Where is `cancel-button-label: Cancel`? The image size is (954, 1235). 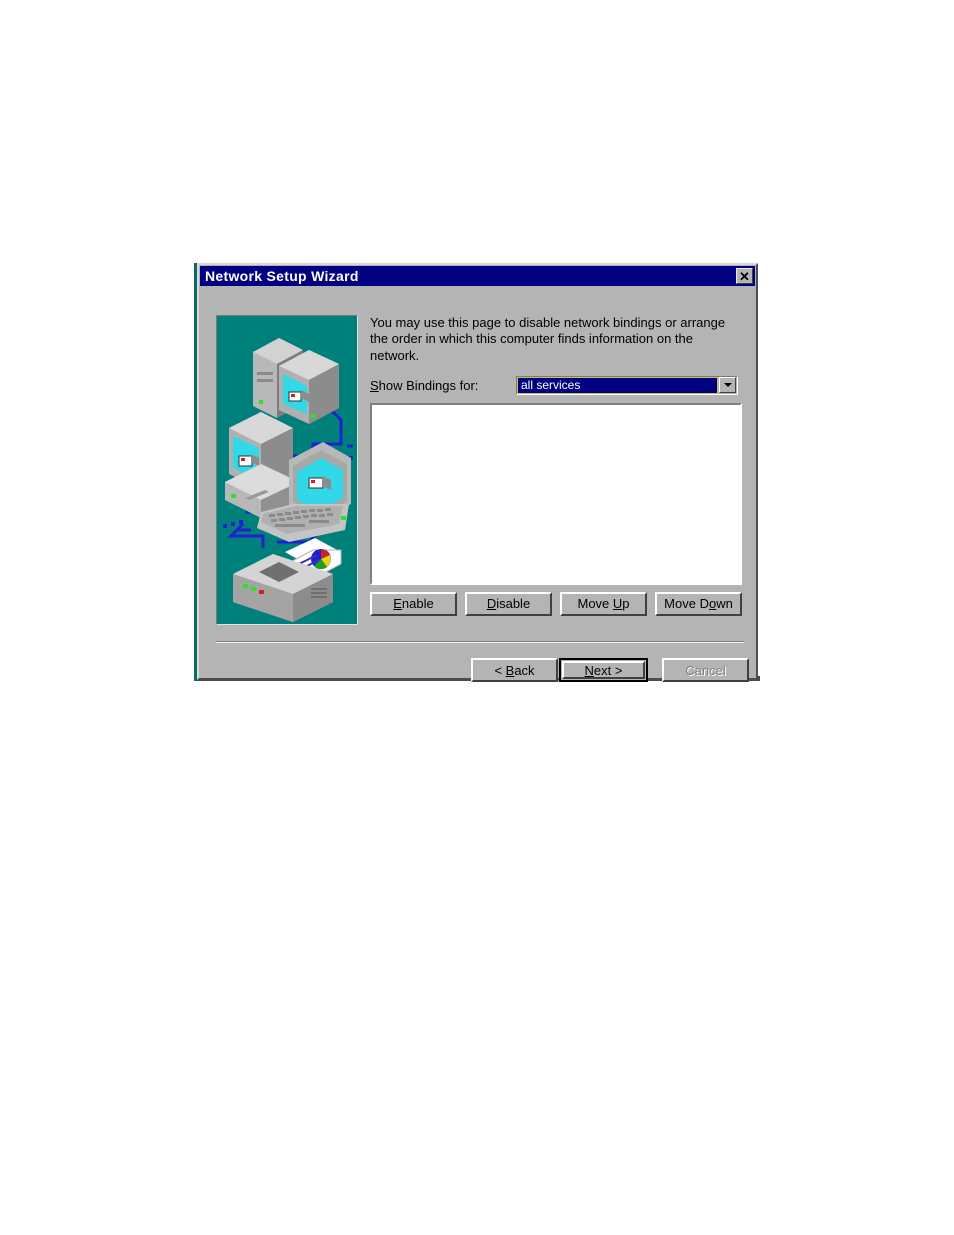 cancel-button-label: Cancel is located at coordinates (705, 670).